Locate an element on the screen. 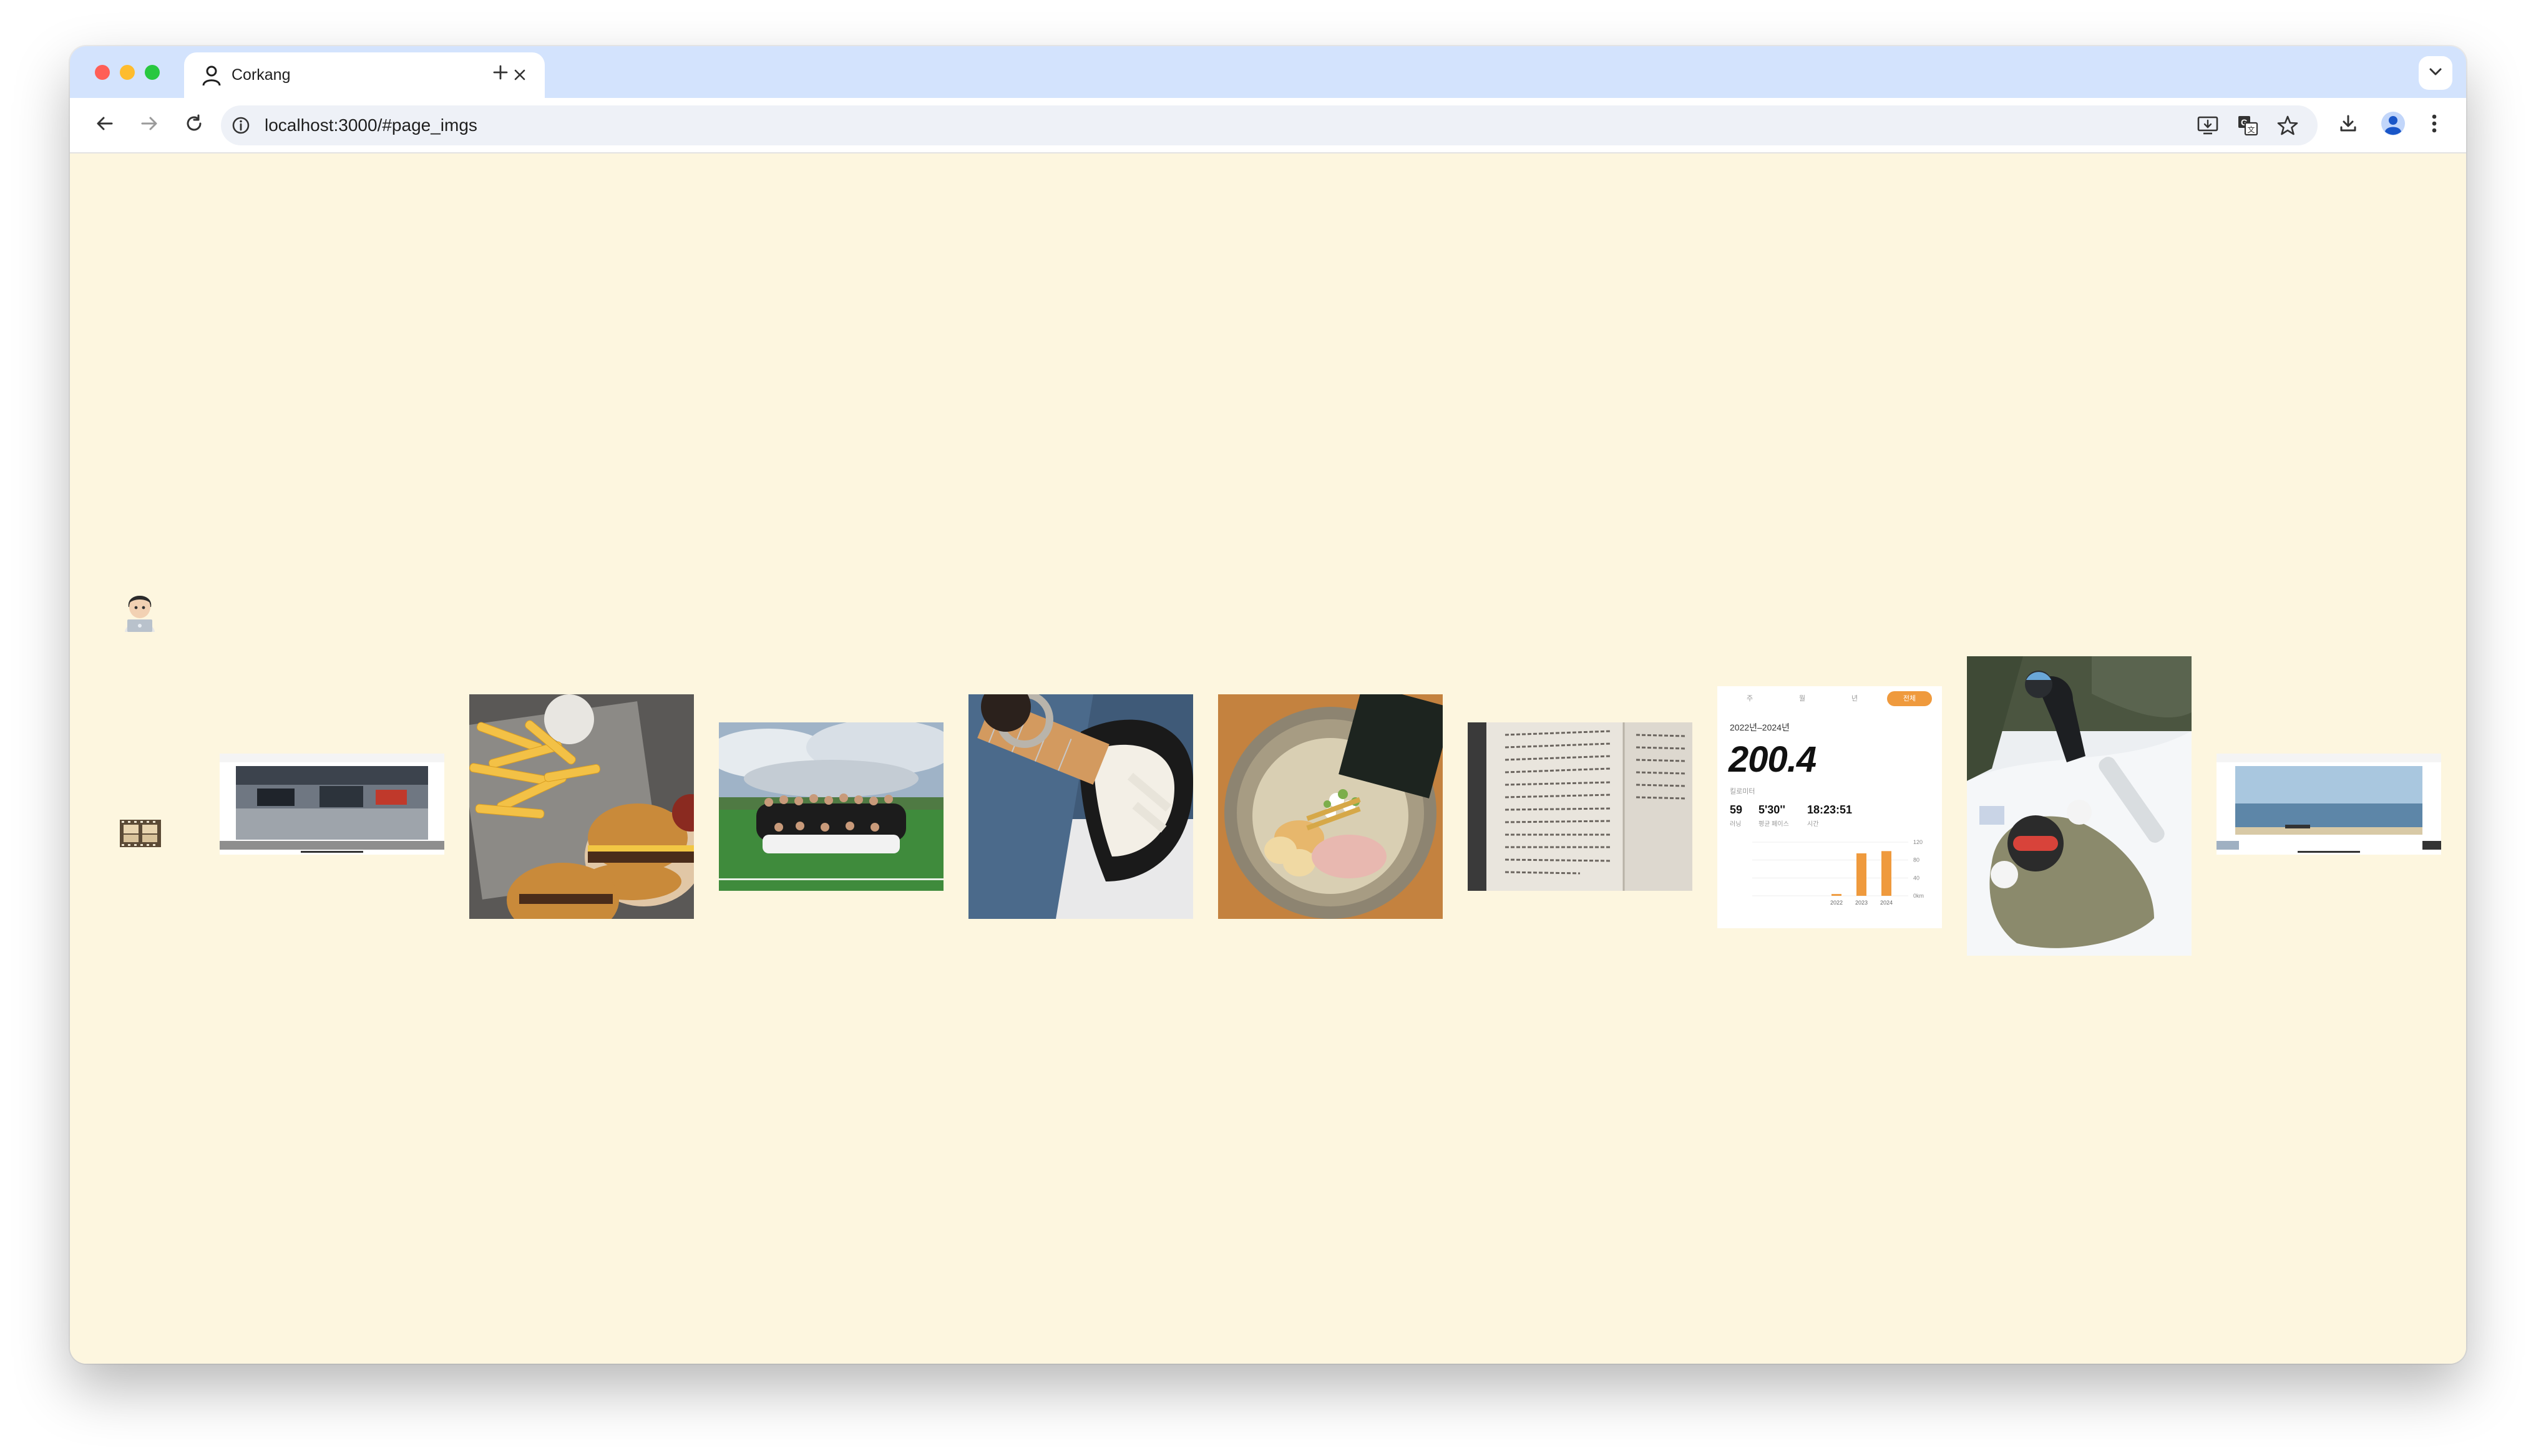  browser-toolbar: localhost:3000/#page_imgs G 文 is located at coordinates (1268, 126).